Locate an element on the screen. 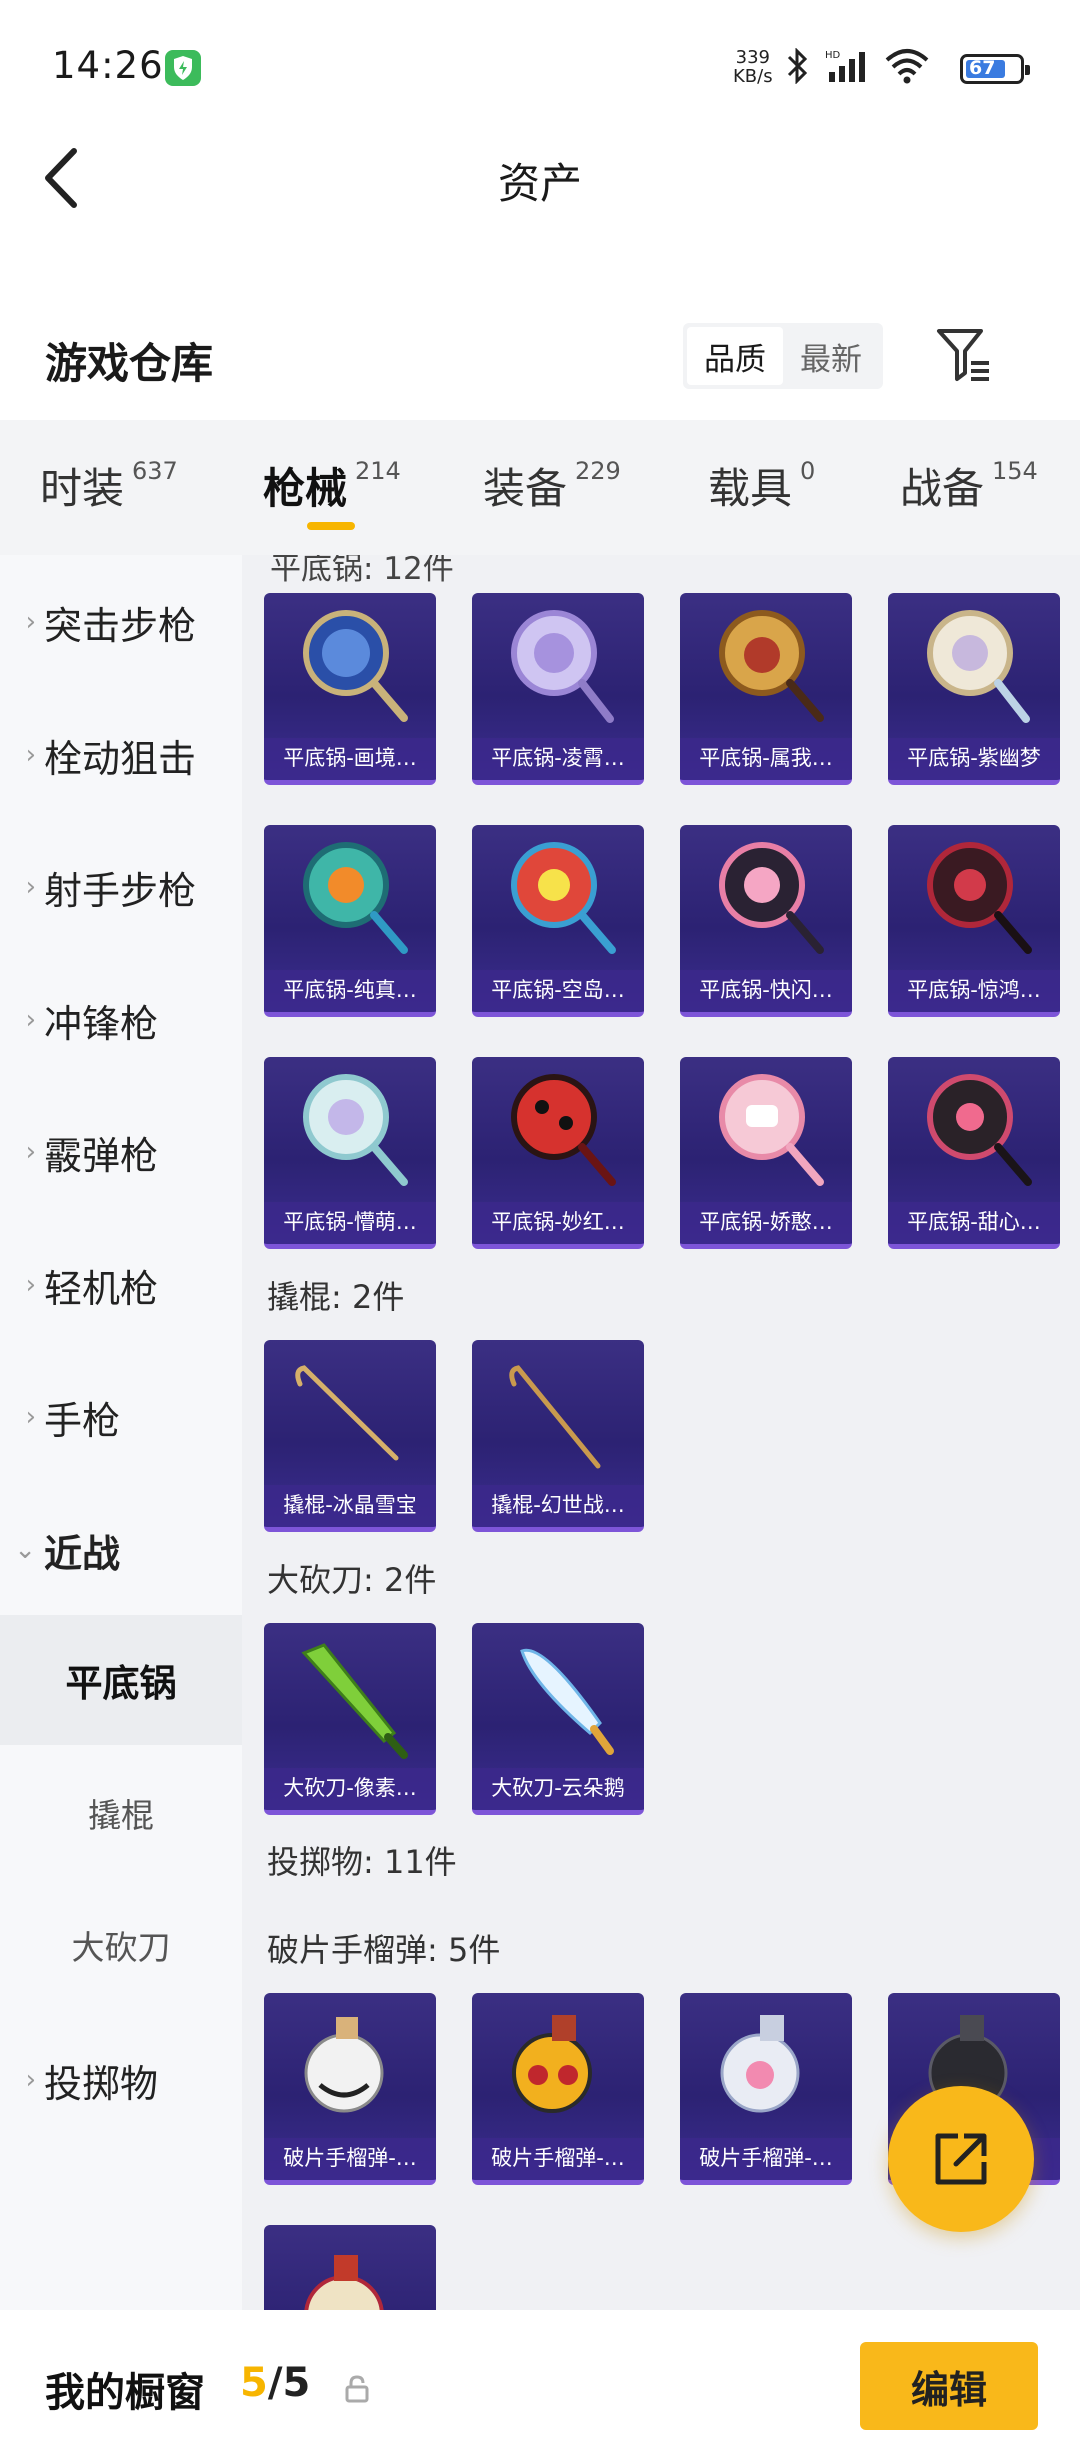  share-button is located at coordinates (961, 2159).